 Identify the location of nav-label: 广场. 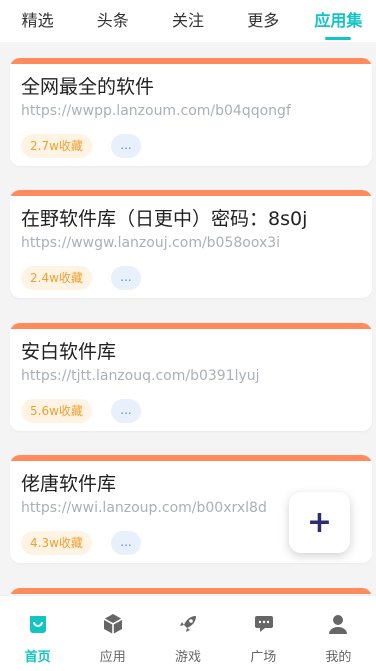
(263, 657).